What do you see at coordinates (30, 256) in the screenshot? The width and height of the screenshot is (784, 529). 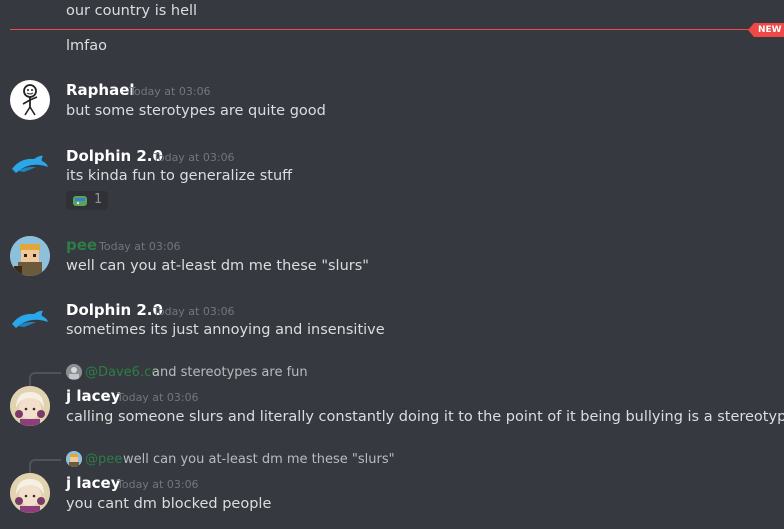 I see `pixel-character-avatar` at bounding box center [30, 256].